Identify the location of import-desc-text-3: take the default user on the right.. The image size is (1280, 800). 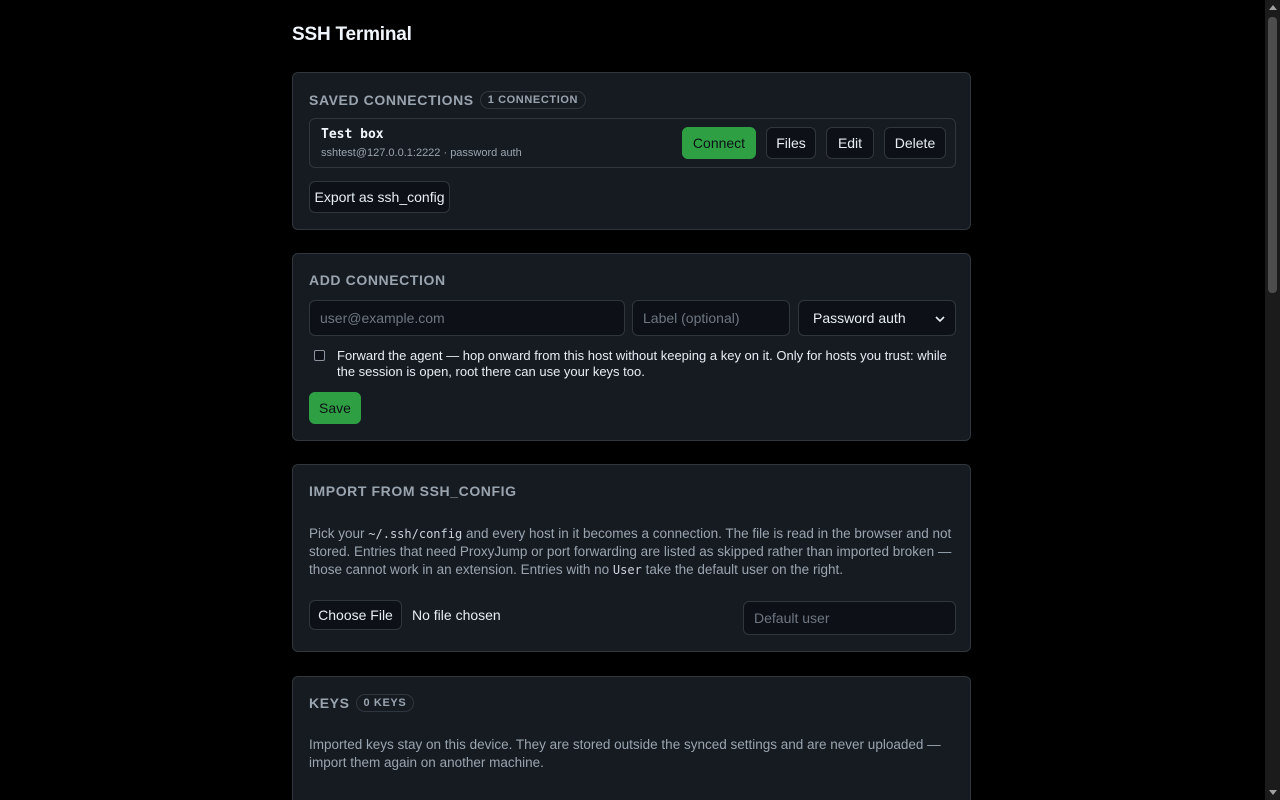
(742, 569).